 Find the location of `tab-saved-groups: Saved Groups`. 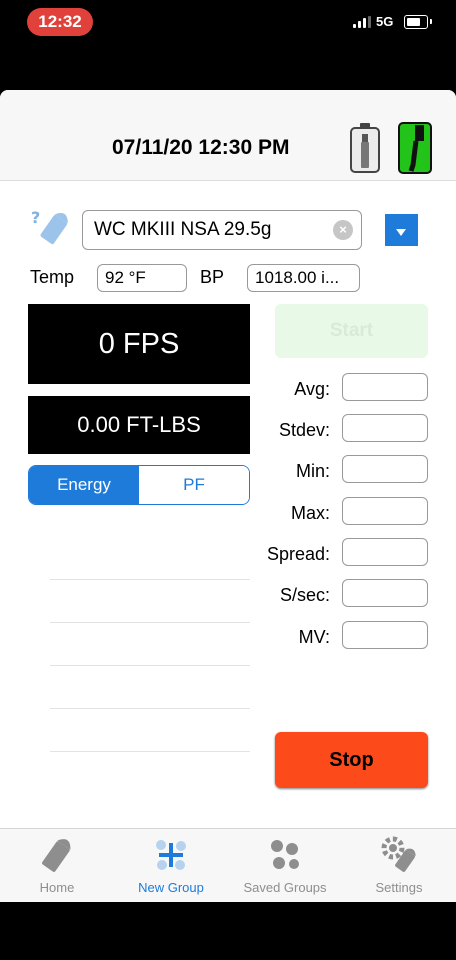

tab-saved-groups: Saved Groups is located at coordinates (285, 865).